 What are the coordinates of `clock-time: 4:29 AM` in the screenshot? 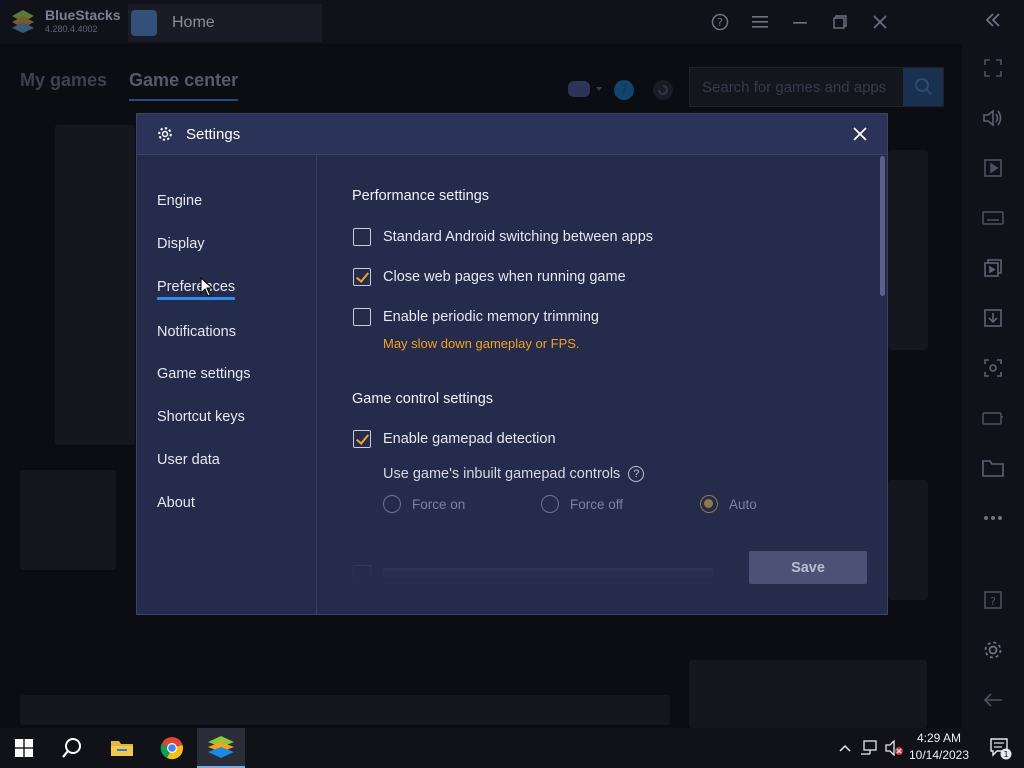 It's located at (939, 738).